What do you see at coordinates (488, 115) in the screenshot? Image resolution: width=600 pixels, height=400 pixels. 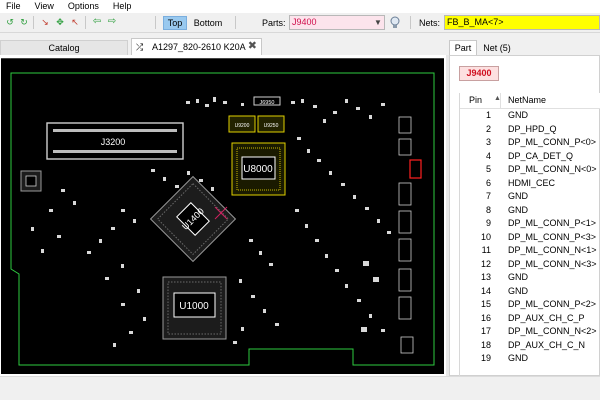 I see `pin-number: 1` at bounding box center [488, 115].